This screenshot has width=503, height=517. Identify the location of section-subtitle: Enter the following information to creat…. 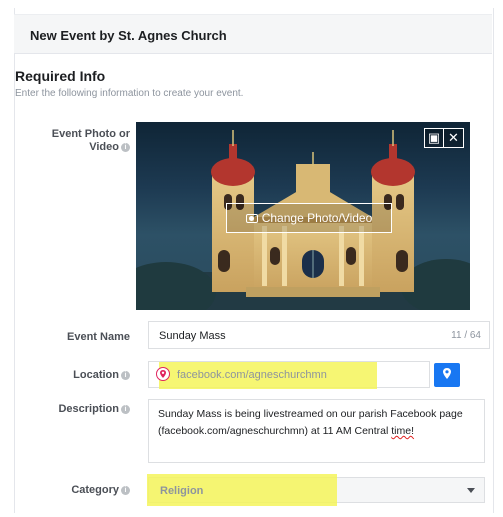
(129, 93).